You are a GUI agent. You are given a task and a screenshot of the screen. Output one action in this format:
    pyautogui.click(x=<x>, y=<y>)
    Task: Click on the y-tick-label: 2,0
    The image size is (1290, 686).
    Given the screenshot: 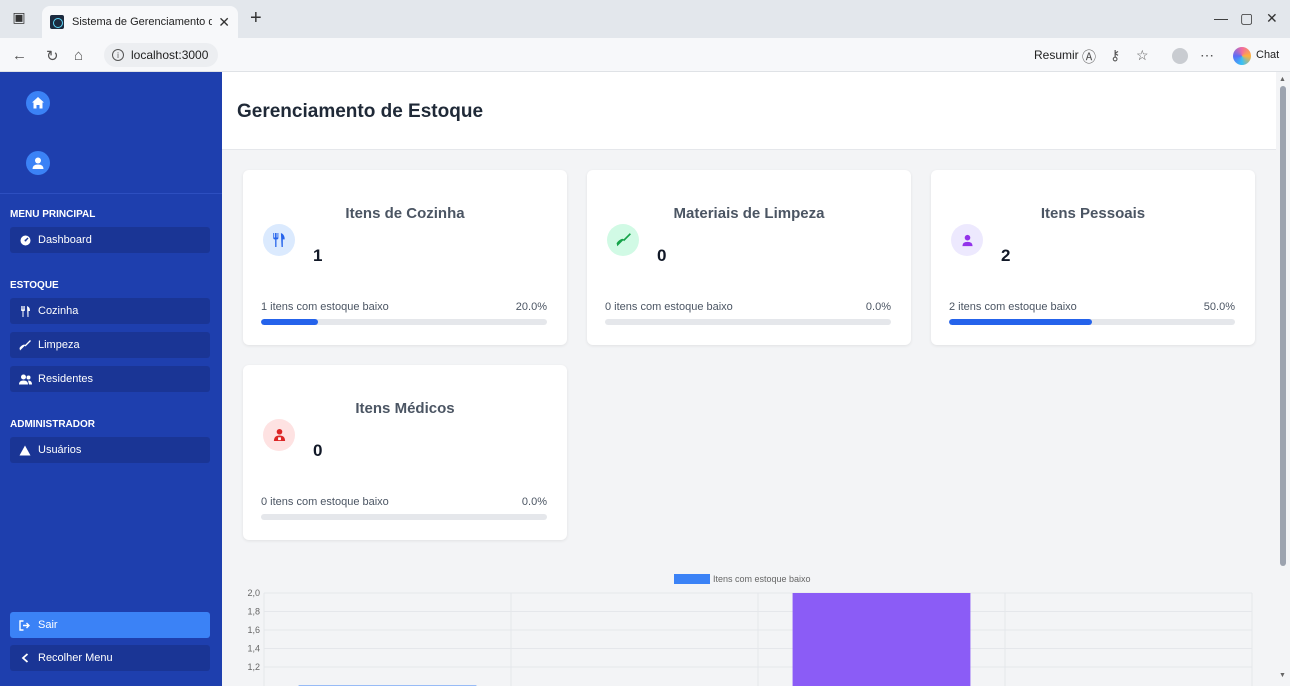 What is the action you would take?
    pyautogui.click(x=253, y=593)
    